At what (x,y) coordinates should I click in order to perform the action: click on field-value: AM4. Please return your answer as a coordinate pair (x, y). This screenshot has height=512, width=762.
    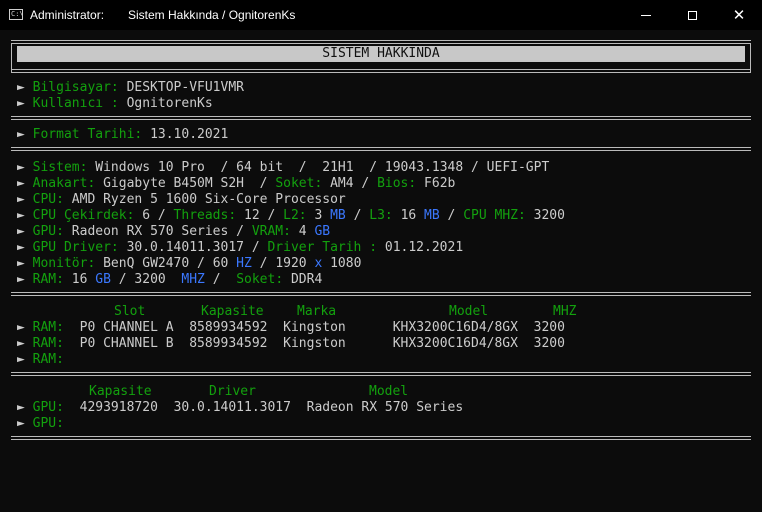
    Looking at the image, I should click on (342, 183).